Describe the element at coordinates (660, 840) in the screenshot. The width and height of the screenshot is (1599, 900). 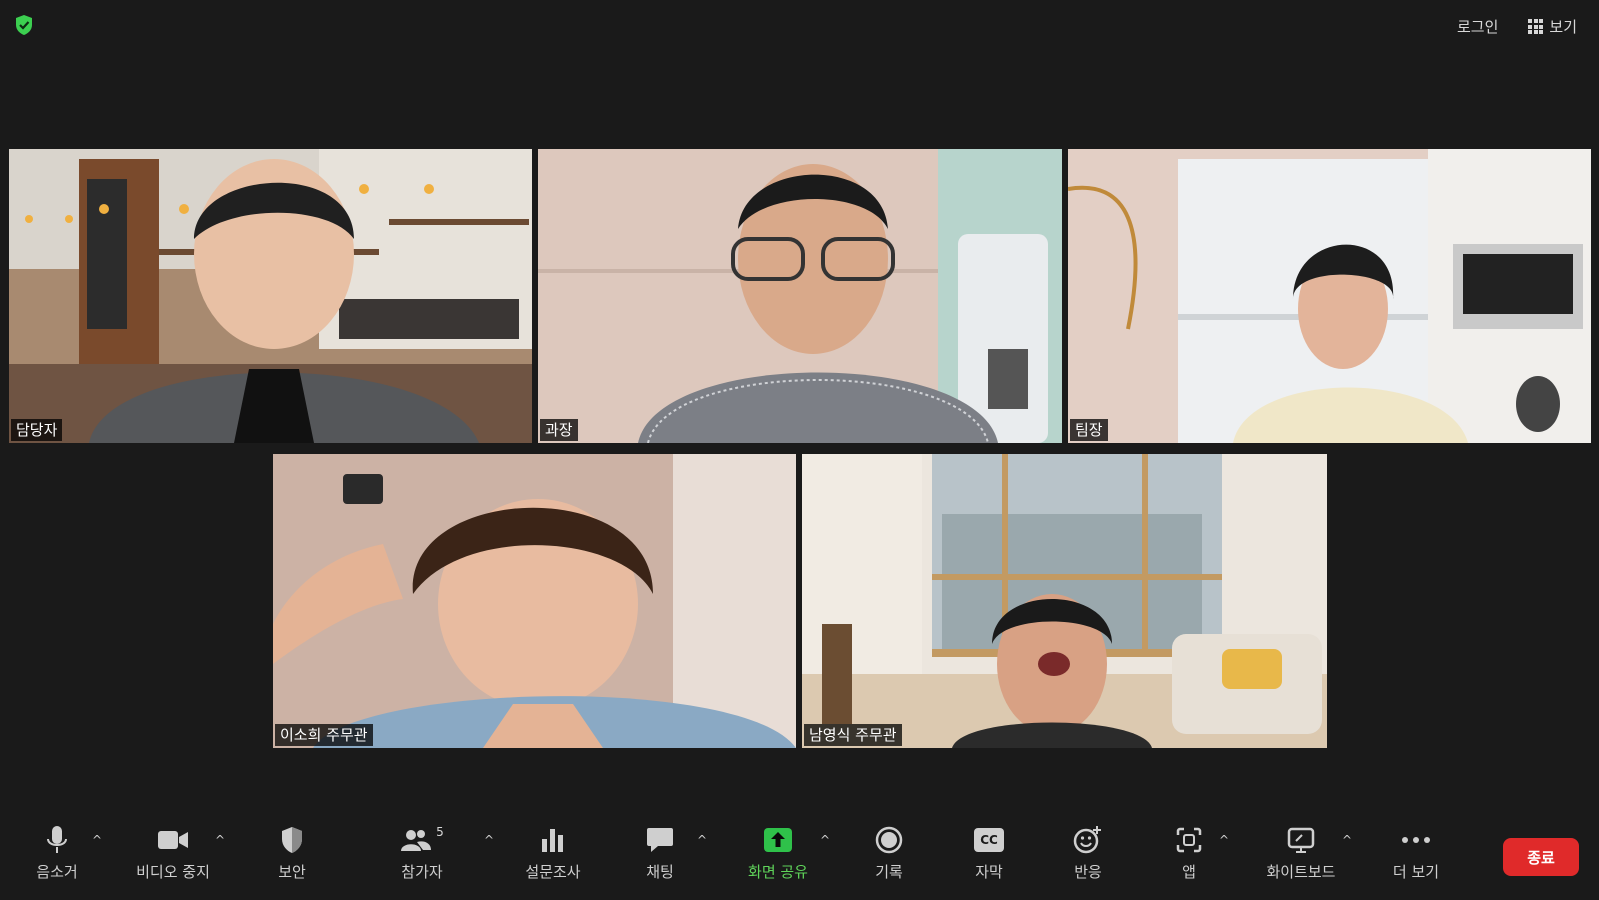
I see `chat-bubble-icon` at that location.